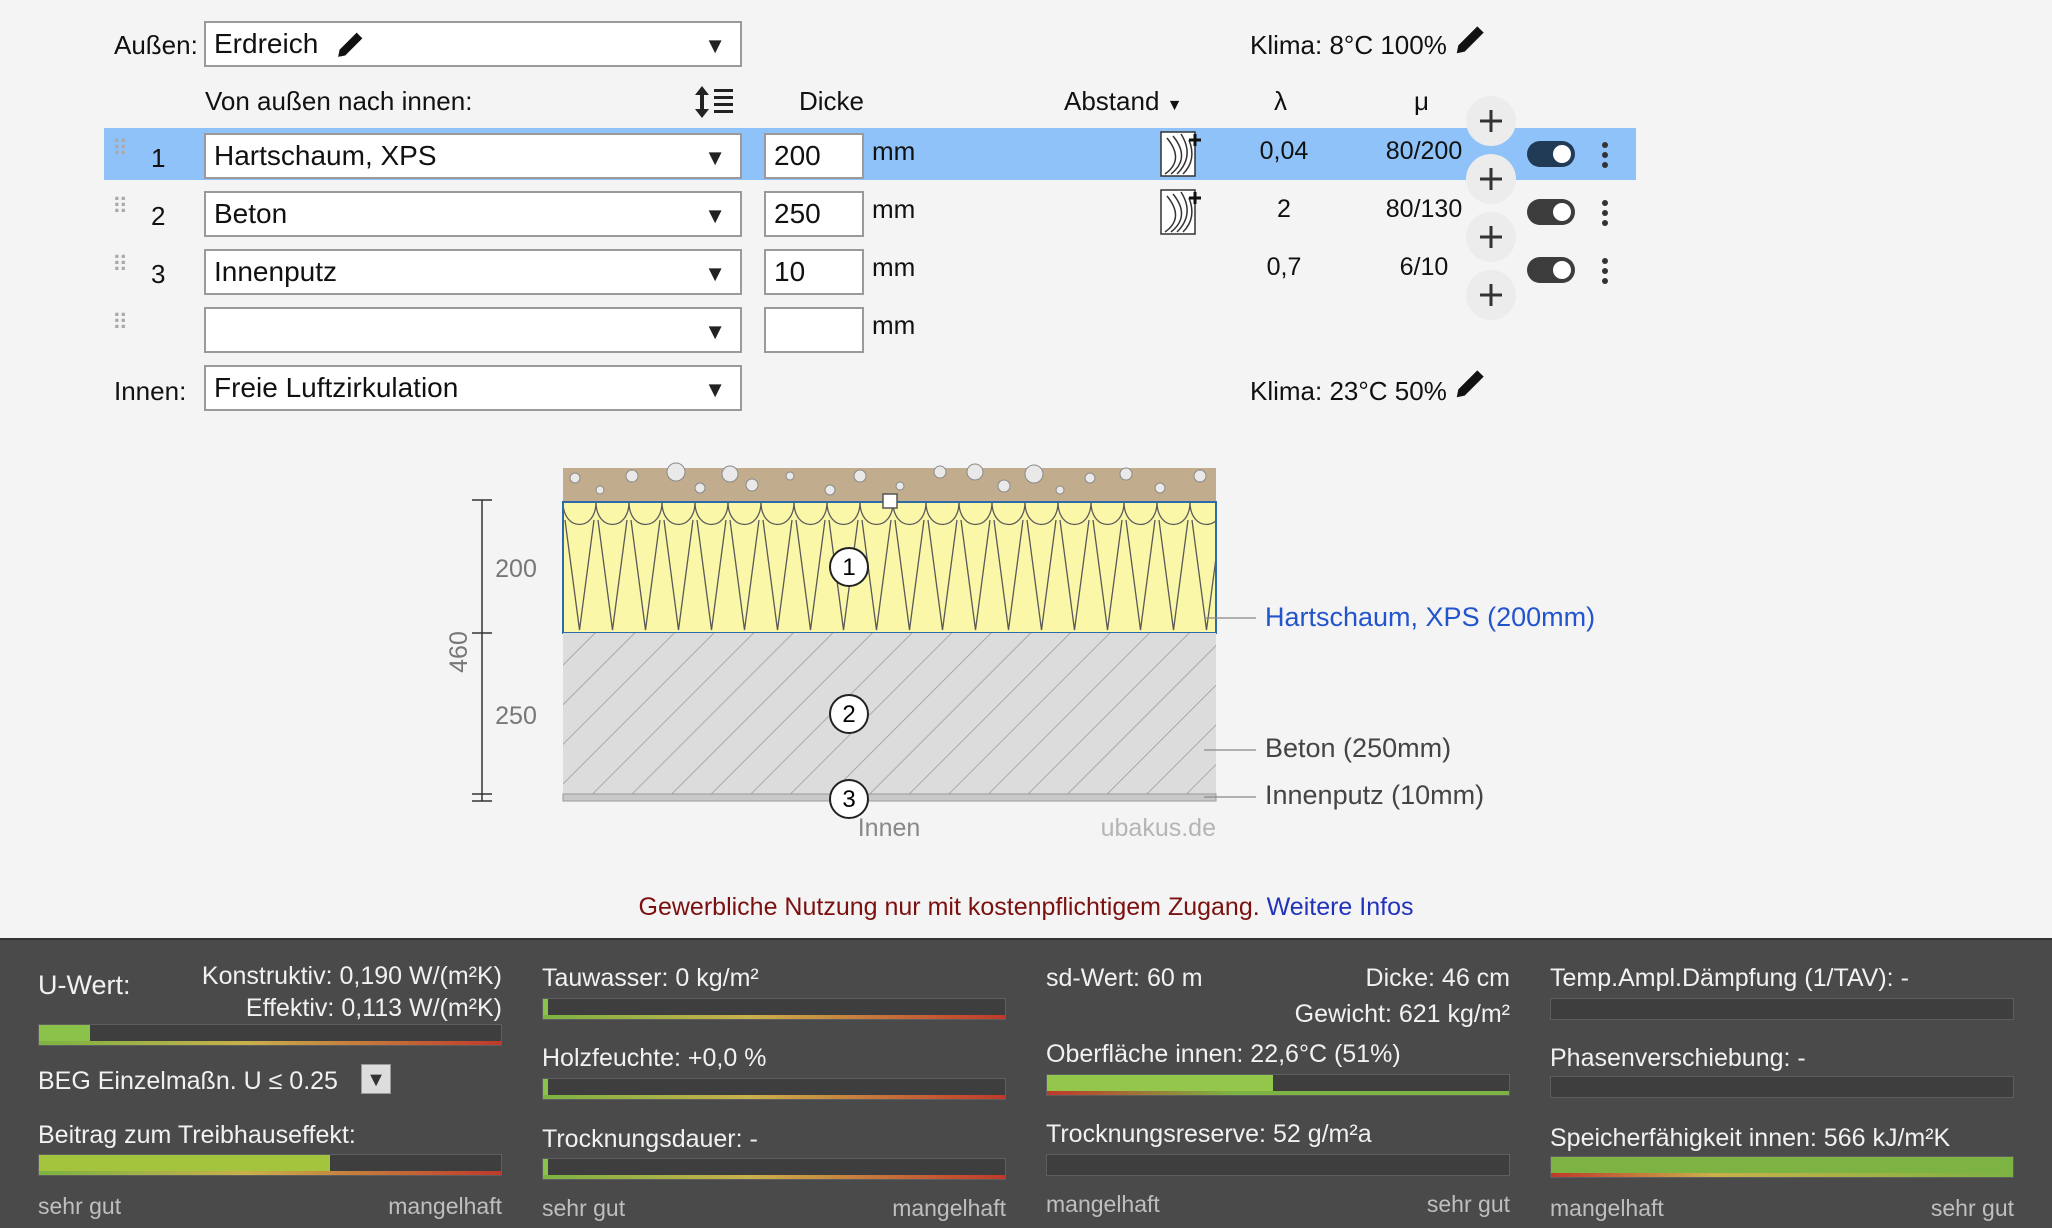 The image size is (2052, 1228). What do you see at coordinates (473, 388) in the screenshot?
I see `inner-condition-select: Freie Luftzirkulation ▼` at bounding box center [473, 388].